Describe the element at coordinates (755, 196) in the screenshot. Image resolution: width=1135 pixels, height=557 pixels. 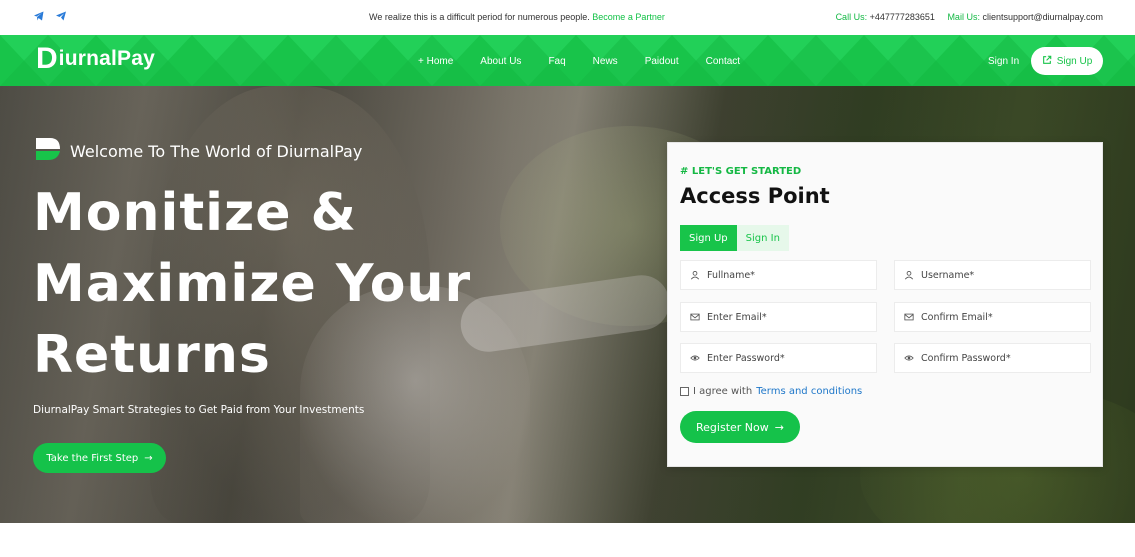
I see `form-title: Access Point` at that location.